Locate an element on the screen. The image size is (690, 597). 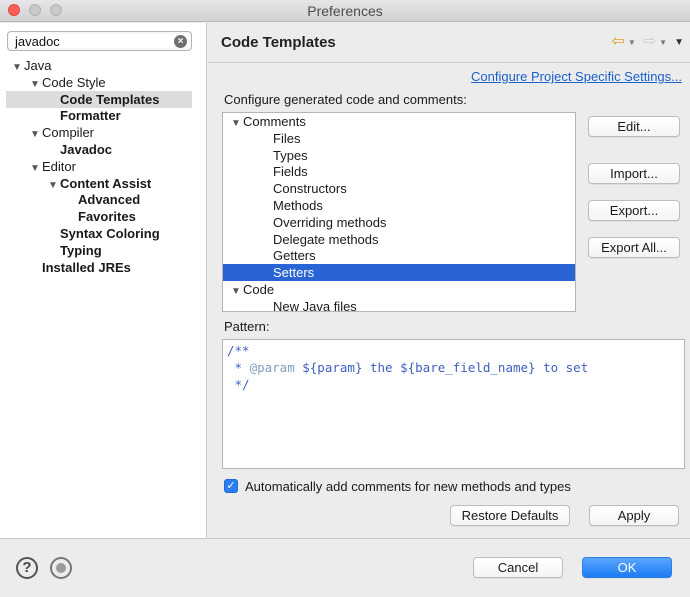
tree-item-label: Compiler is located at coordinates (68, 133).